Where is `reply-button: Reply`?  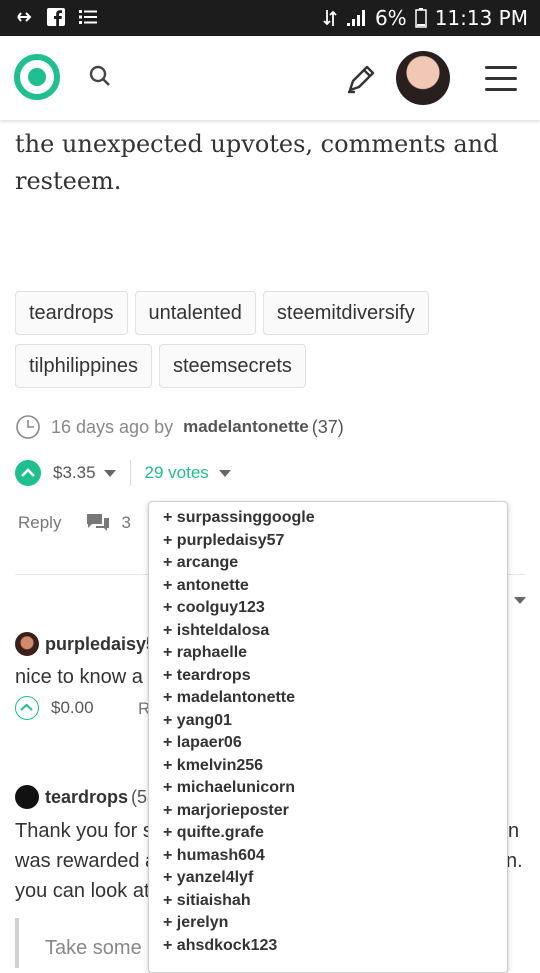 reply-button: Reply is located at coordinates (39, 523).